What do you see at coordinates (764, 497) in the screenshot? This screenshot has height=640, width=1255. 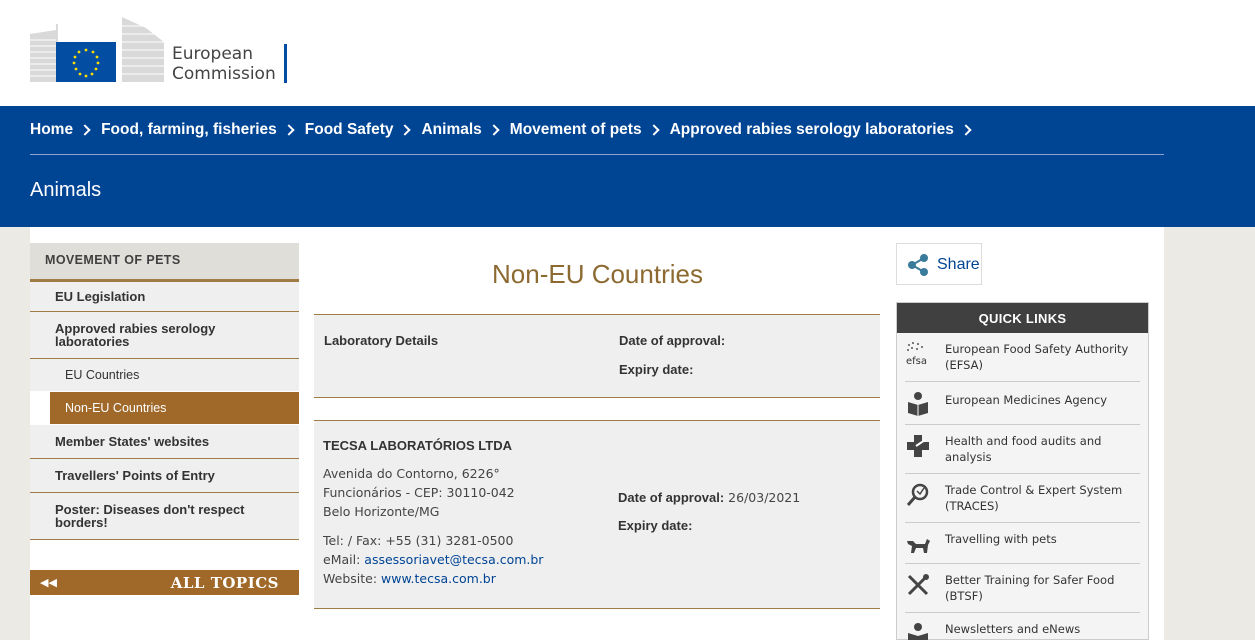 I see `approval-date: 26/03/2021` at bounding box center [764, 497].